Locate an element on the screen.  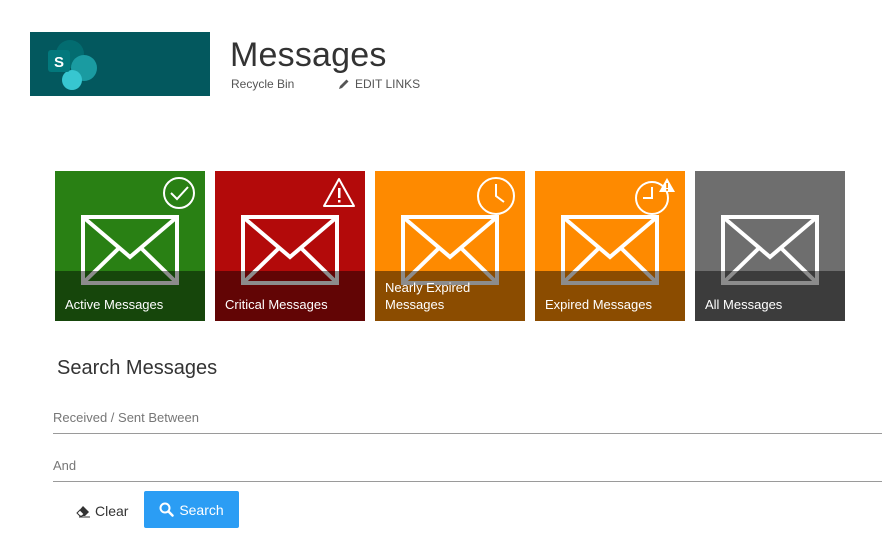
edit-links-label: EDIT LINKS is located at coordinates (388, 84).